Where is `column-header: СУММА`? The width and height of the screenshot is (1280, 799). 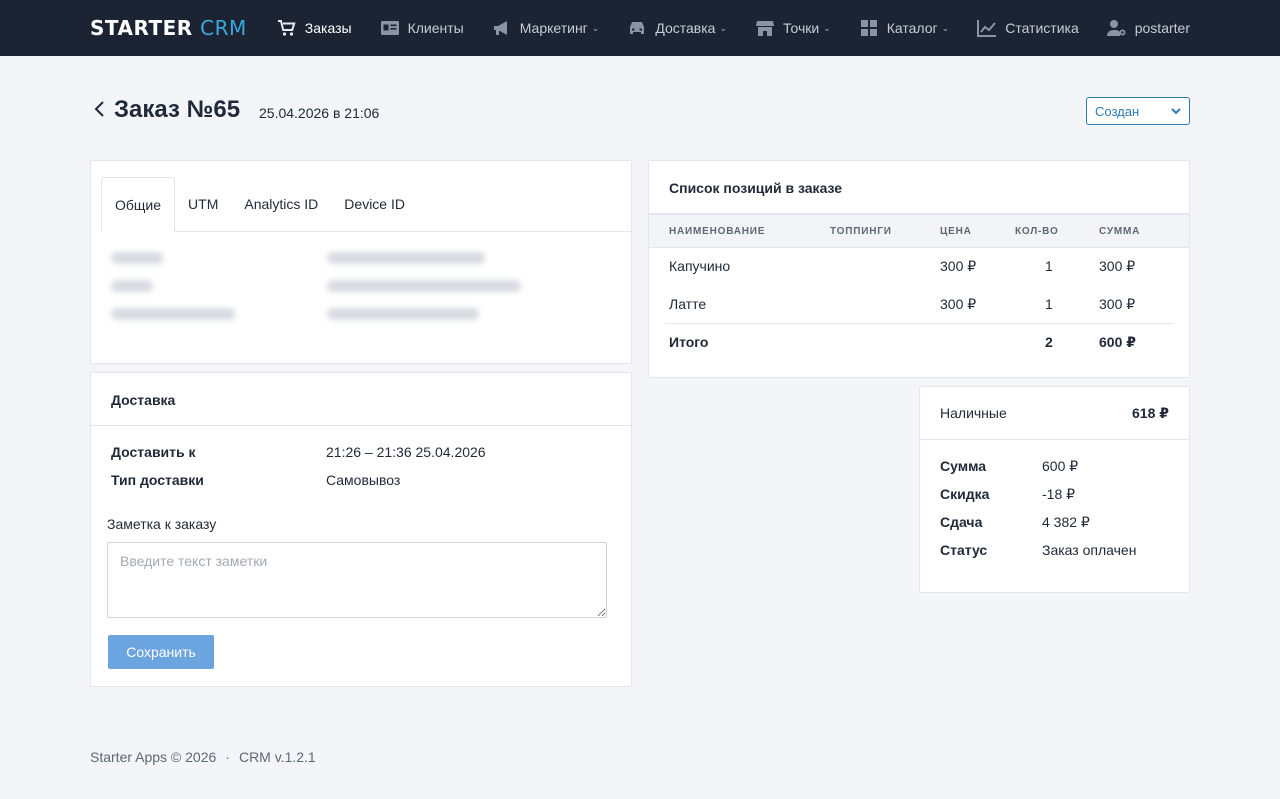 column-header: СУММА is located at coordinates (1120, 231).